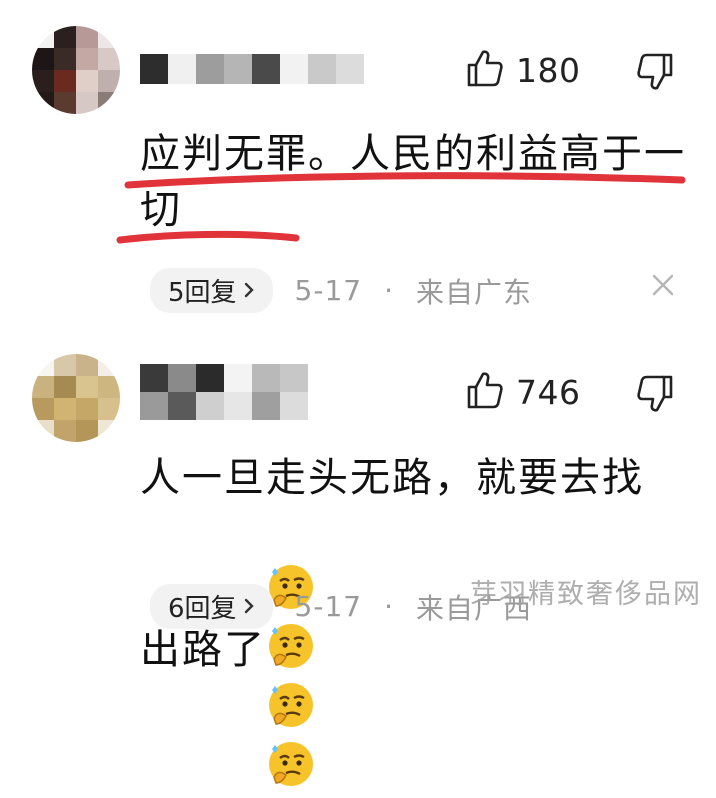 The width and height of the screenshot is (716, 798). What do you see at coordinates (295, 652) in the screenshot?
I see `emoji-row` at bounding box center [295, 652].